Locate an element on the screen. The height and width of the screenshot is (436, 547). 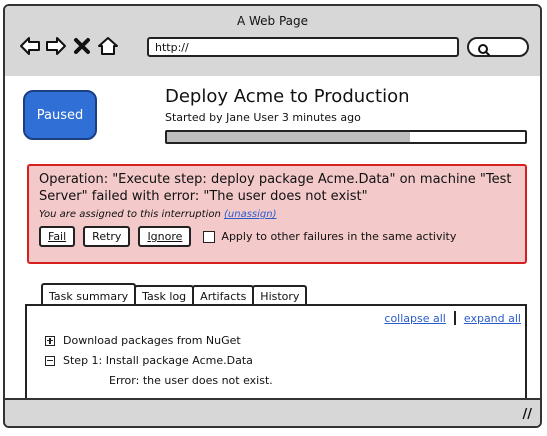
nav-buttons is located at coordinates (71, 46).